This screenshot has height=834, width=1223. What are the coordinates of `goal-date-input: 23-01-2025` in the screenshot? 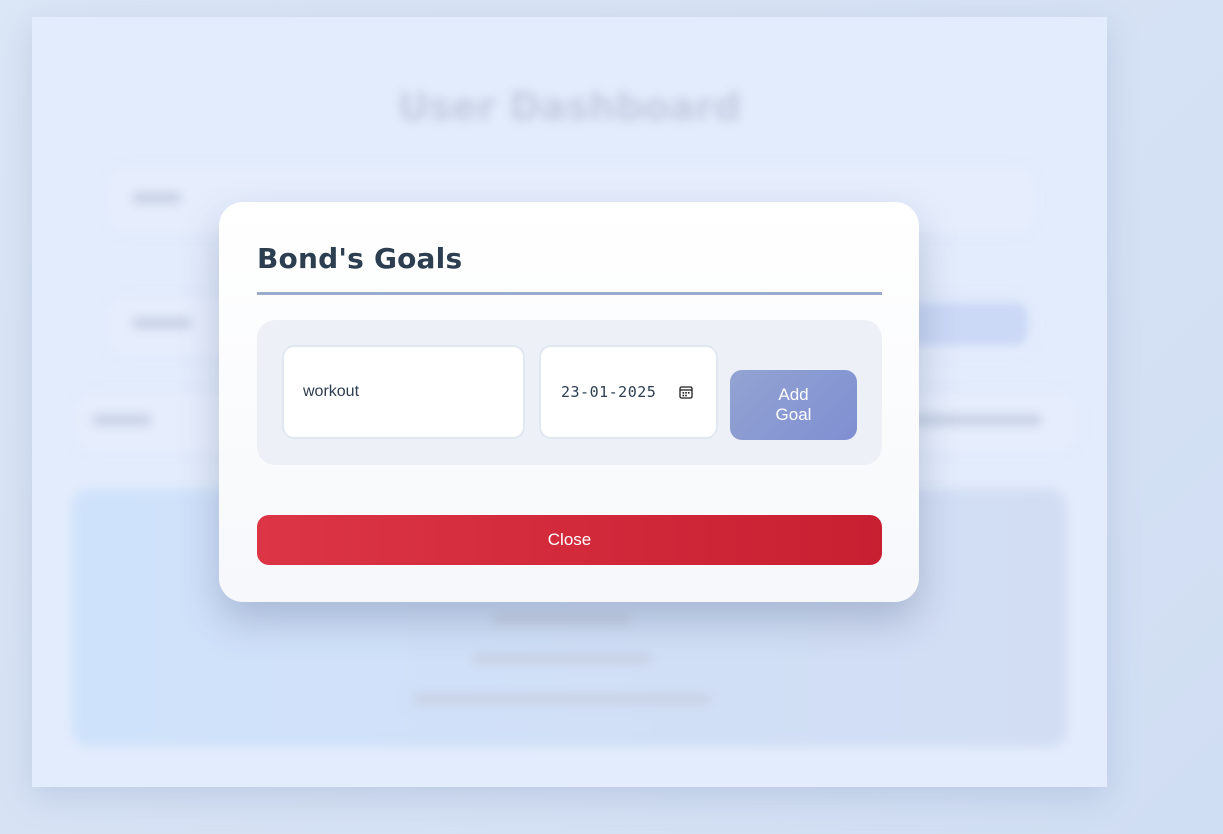 It's located at (628, 392).